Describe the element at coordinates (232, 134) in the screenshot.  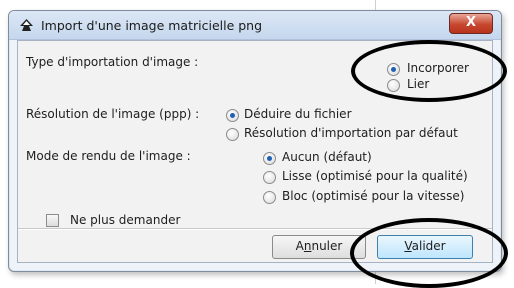
I see `radio-resolution-defaut` at that location.